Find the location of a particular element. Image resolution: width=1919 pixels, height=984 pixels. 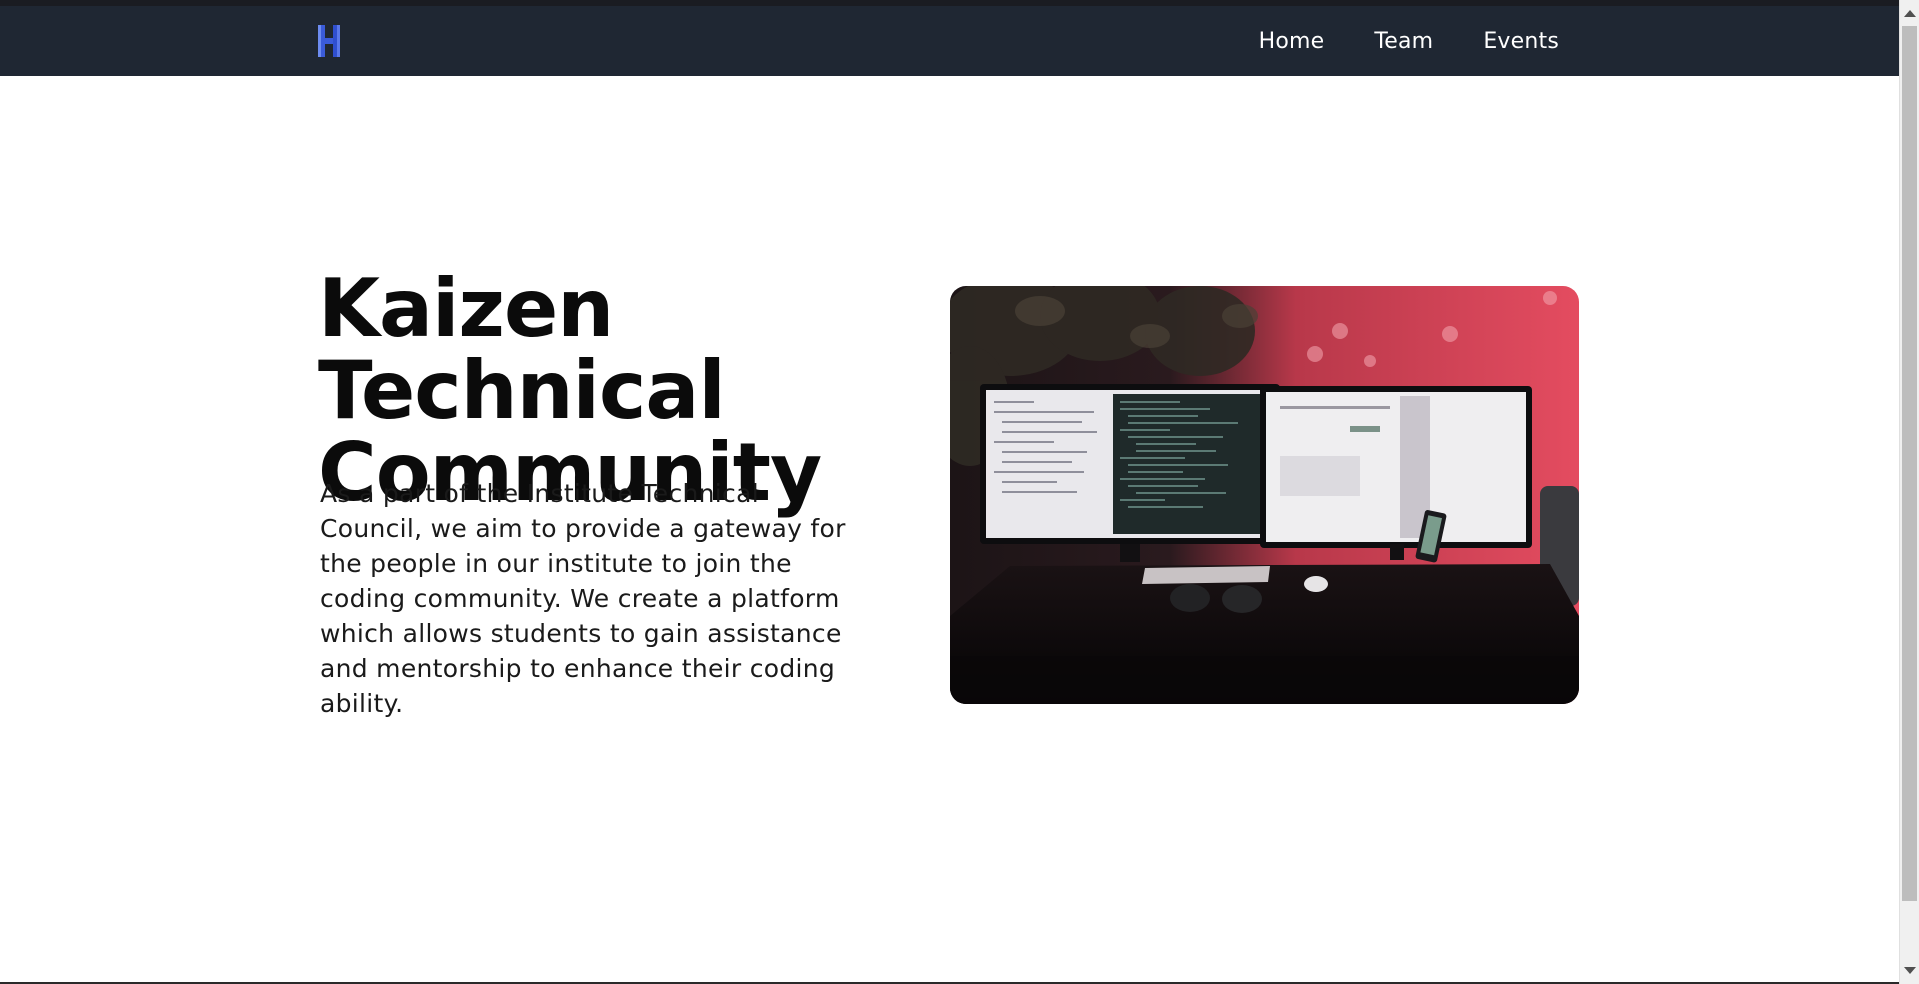

nav-events-link: Events is located at coordinates (1521, 41).